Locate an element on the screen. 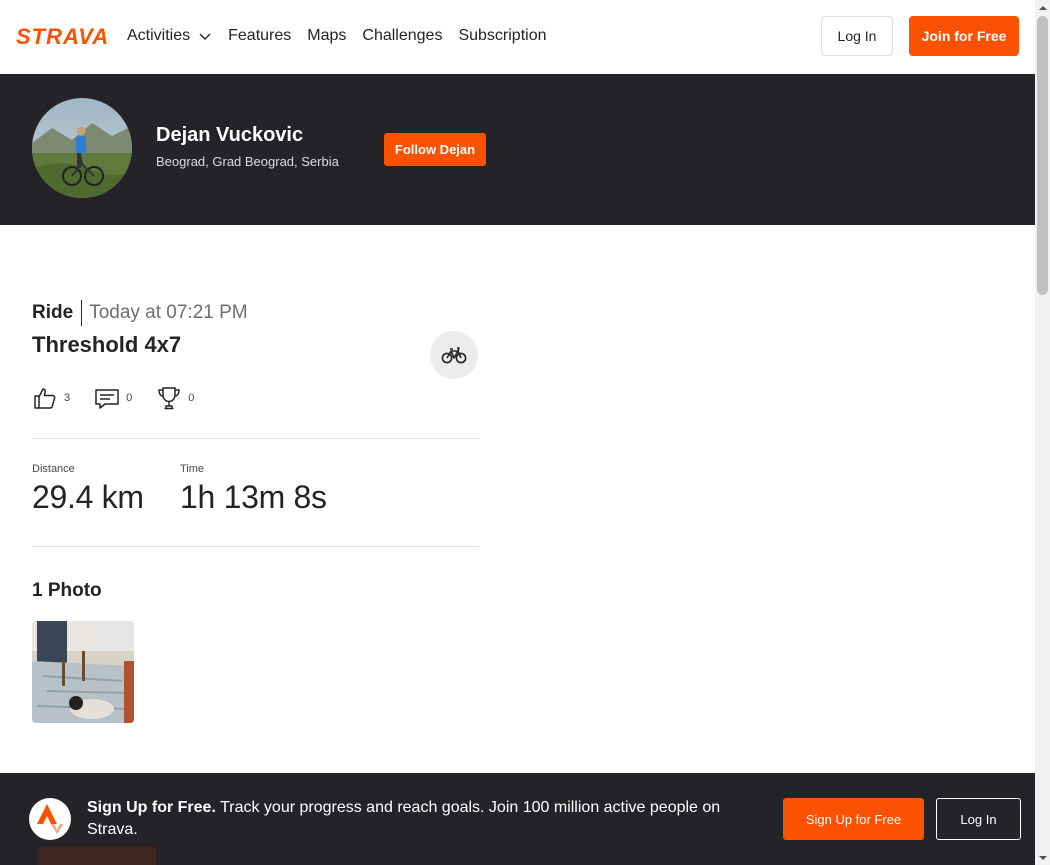  stat-value: 1h 13m 8s is located at coordinates (253, 497).